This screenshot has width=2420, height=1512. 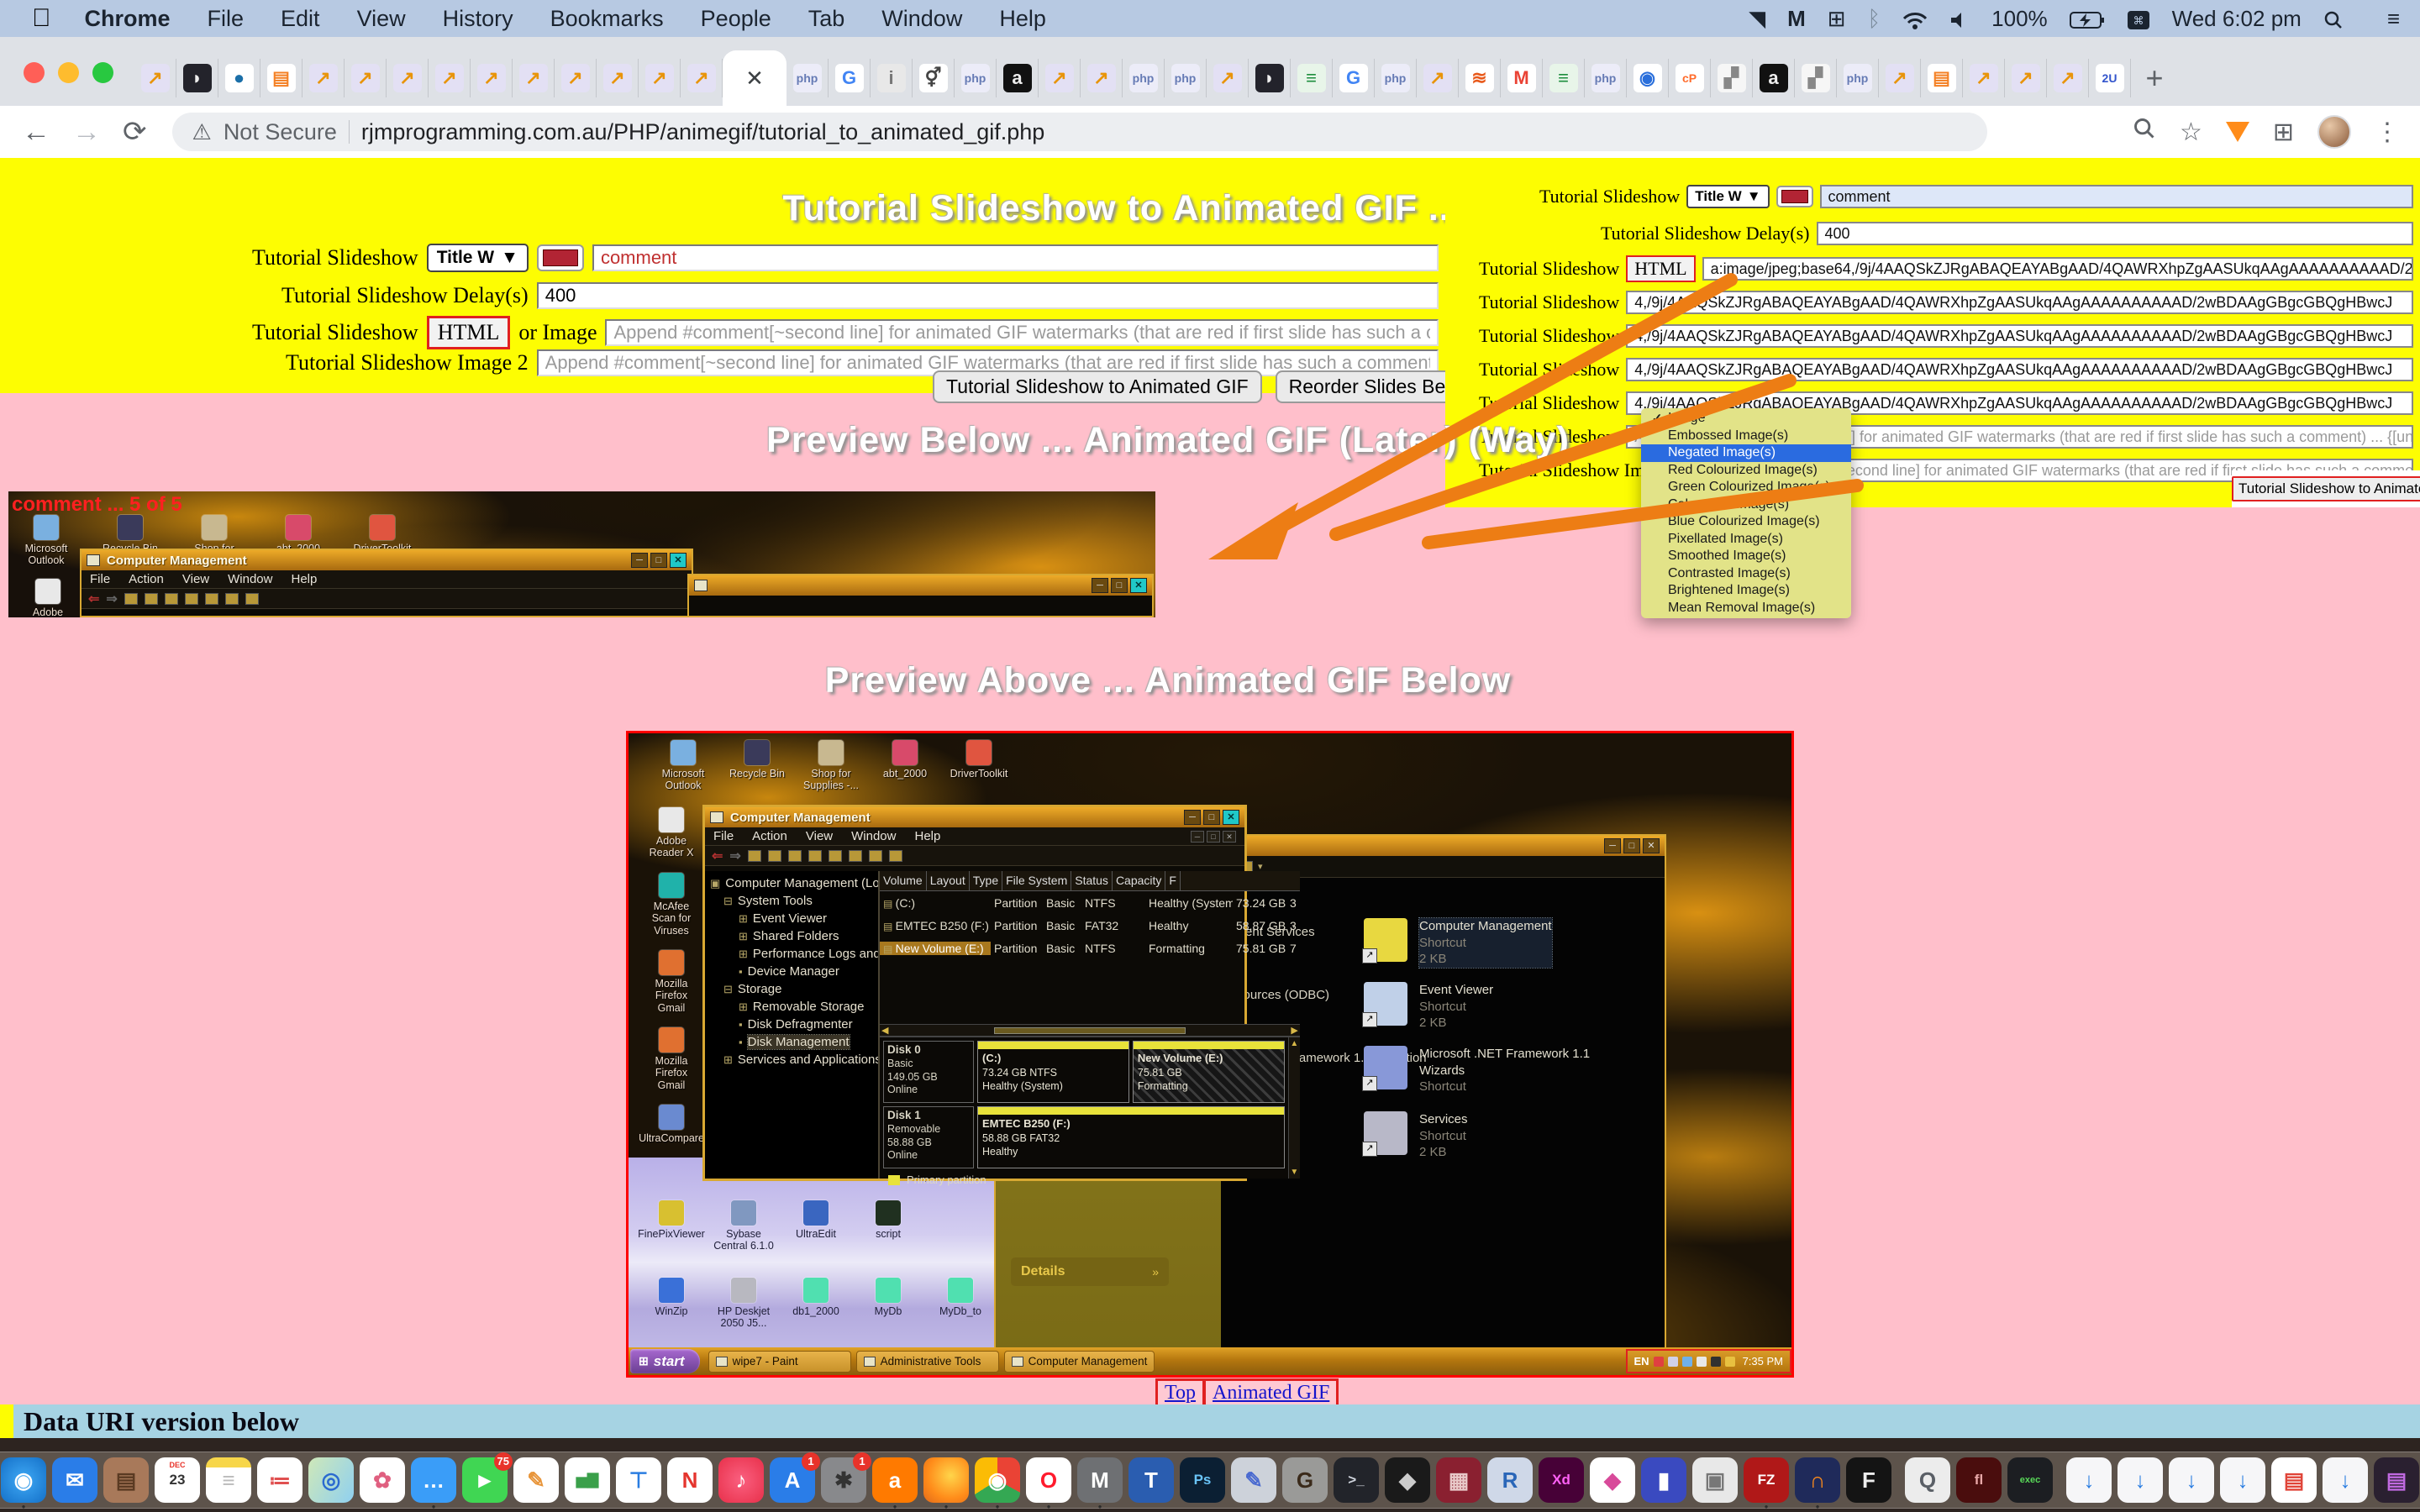 What do you see at coordinates (792, 1007) in the screenshot?
I see `tree-item: ⊞ Removable Storage` at bounding box center [792, 1007].